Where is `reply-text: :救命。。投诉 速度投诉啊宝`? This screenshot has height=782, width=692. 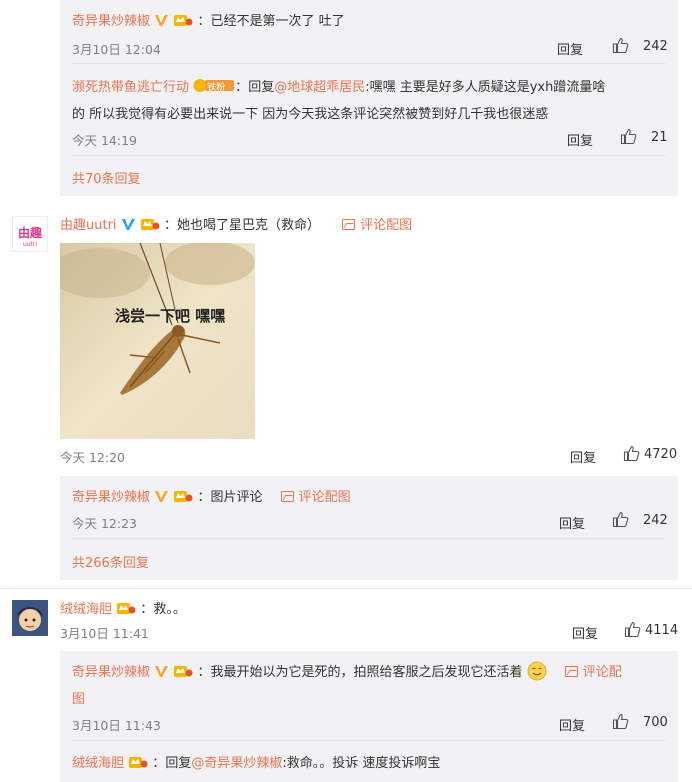 reply-text: :救命。。投诉 速度投诉啊宝 is located at coordinates (361, 763).